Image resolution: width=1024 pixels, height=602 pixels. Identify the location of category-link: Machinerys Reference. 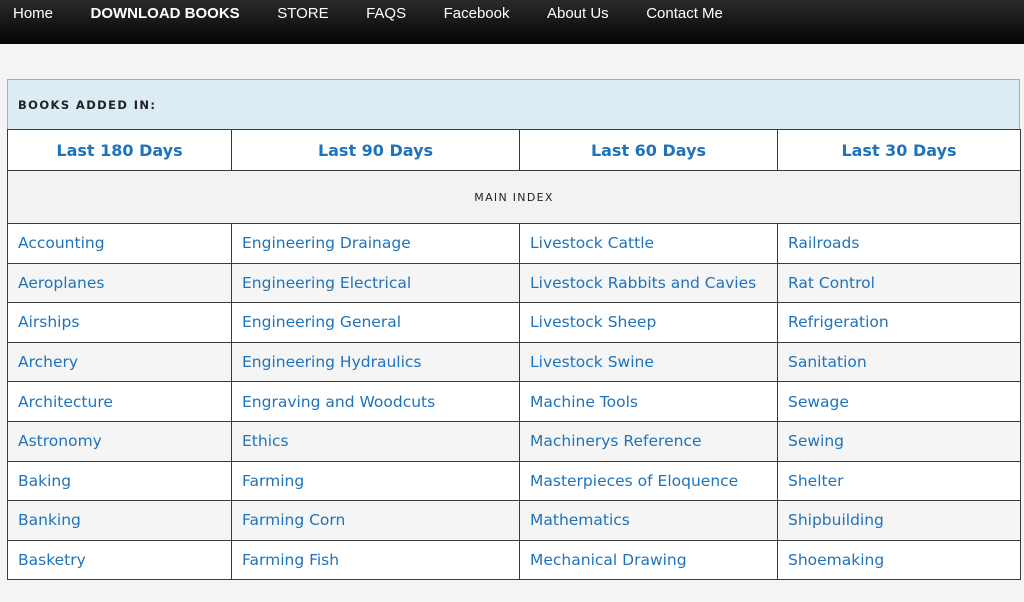
(615, 441).